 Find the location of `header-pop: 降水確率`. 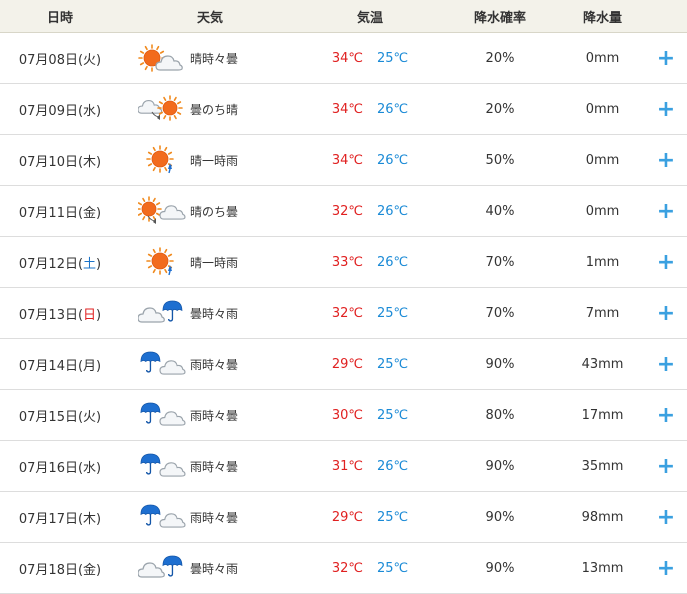

header-pop: 降水確率 is located at coordinates (500, 16).